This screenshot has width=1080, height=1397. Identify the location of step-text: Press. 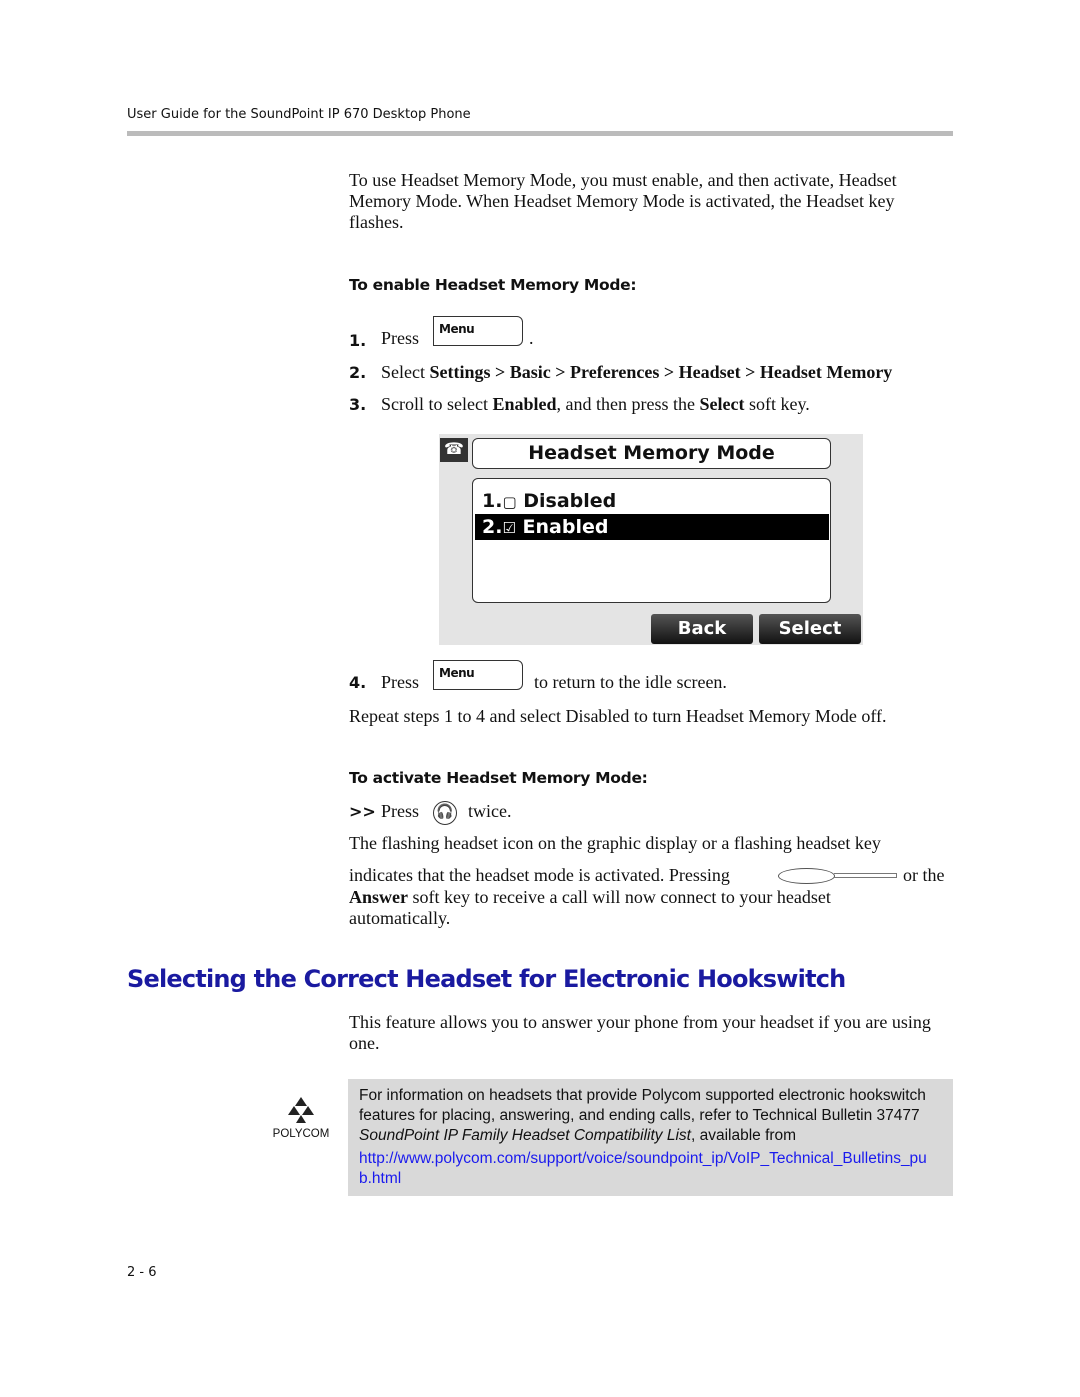
(400, 338).